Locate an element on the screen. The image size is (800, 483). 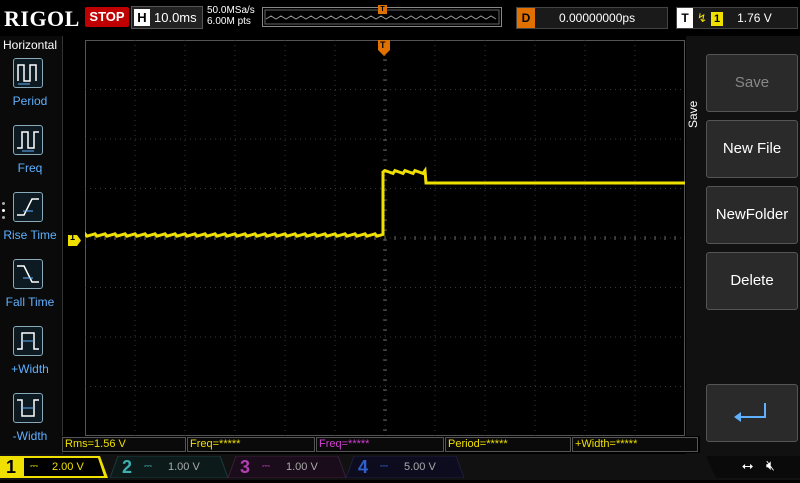
speaker-muted-icon: 🔇︎ is located at coordinates (770, 465).